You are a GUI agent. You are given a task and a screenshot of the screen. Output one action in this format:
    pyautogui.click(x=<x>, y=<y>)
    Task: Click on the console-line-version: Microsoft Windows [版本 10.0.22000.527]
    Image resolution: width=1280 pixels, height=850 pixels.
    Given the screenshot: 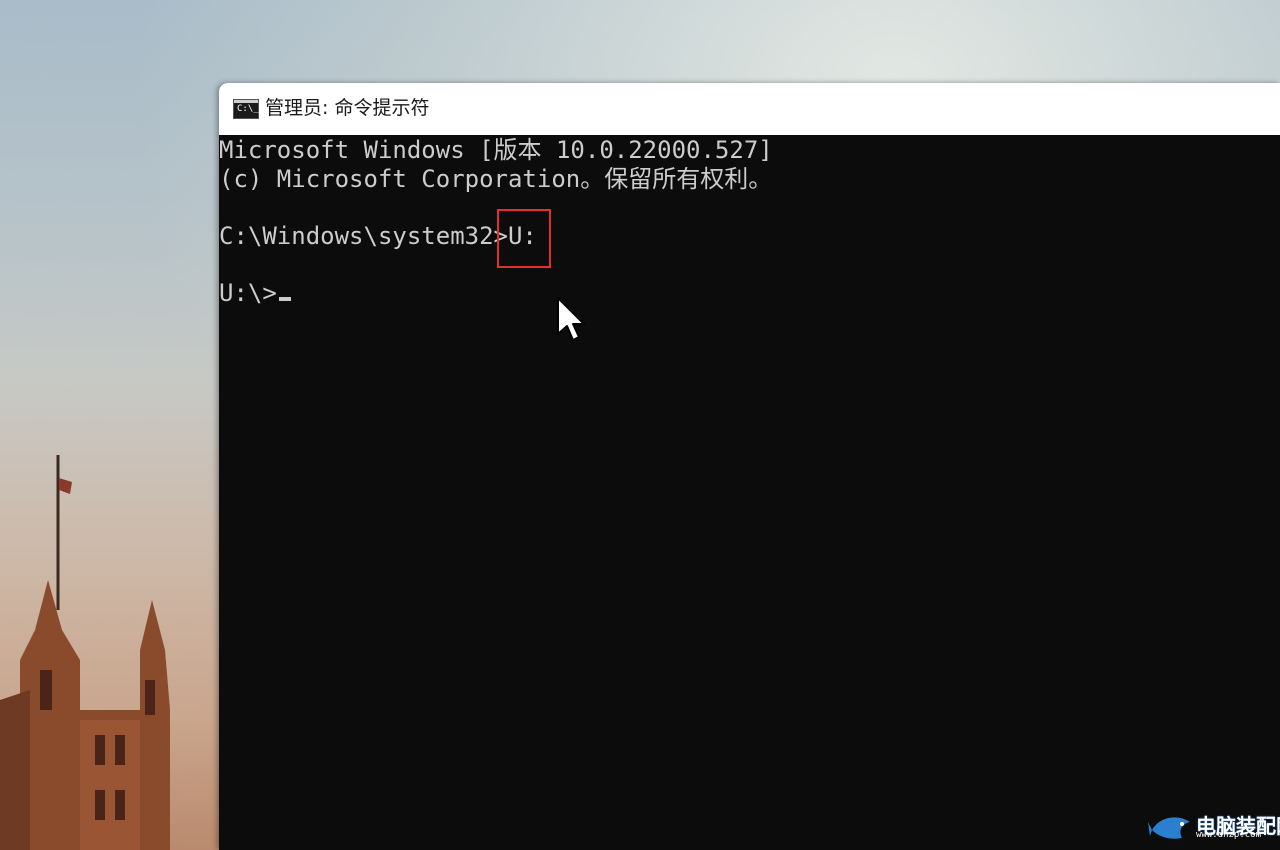 What is the action you would take?
    pyautogui.click(x=496, y=150)
    